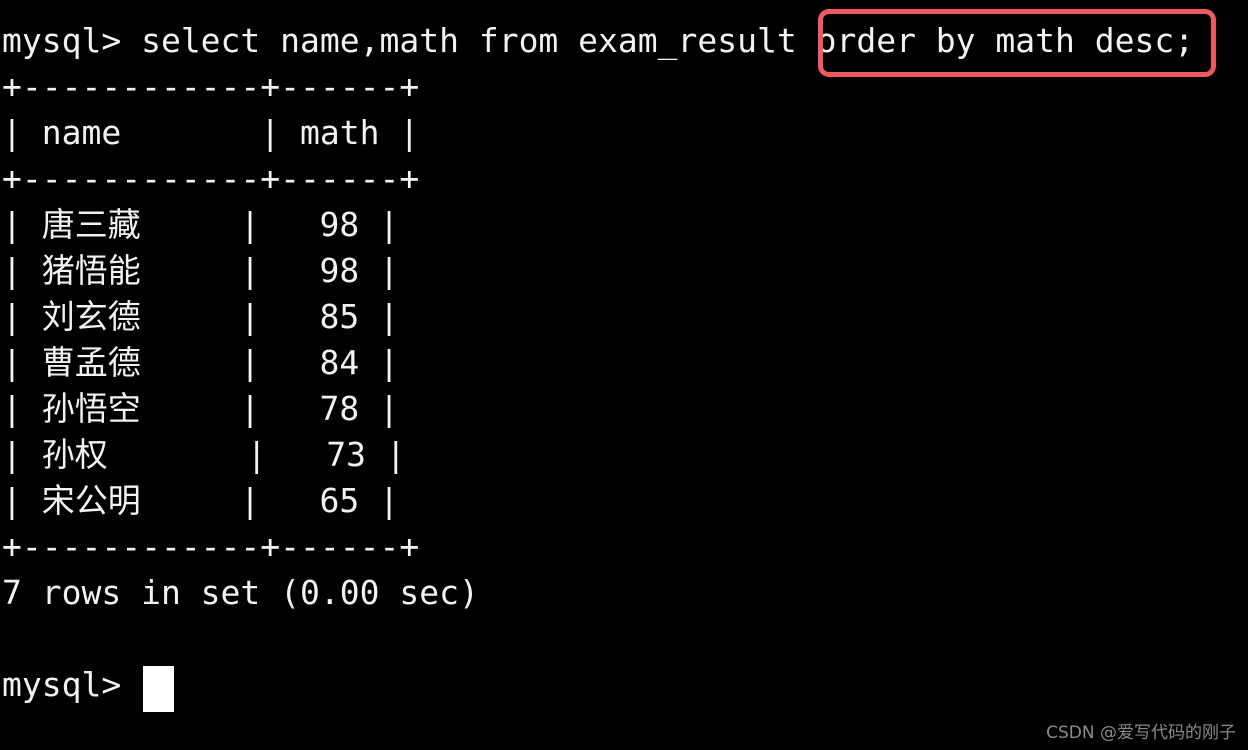 Image resolution: width=1248 pixels, height=750 pixels. What do you see at coordinates (72, 40) in the screenshot?
I see `mysql-prompt: mysql>` at bounding box center [72, 40].